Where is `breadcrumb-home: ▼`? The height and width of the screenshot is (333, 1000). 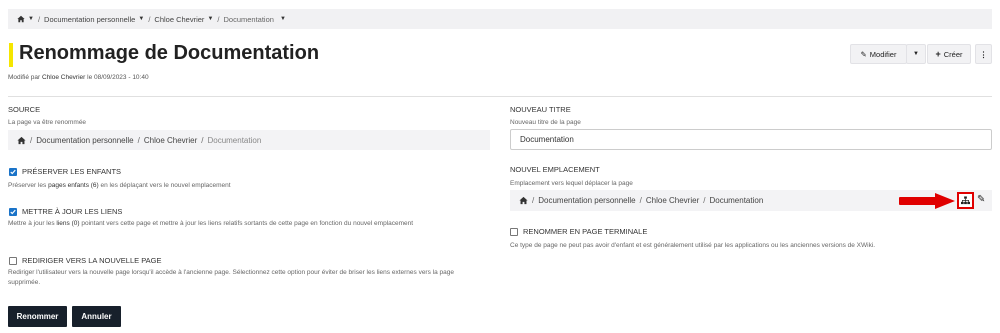
breadcrumb-home: ▼ is located at coordinates (25, 19).